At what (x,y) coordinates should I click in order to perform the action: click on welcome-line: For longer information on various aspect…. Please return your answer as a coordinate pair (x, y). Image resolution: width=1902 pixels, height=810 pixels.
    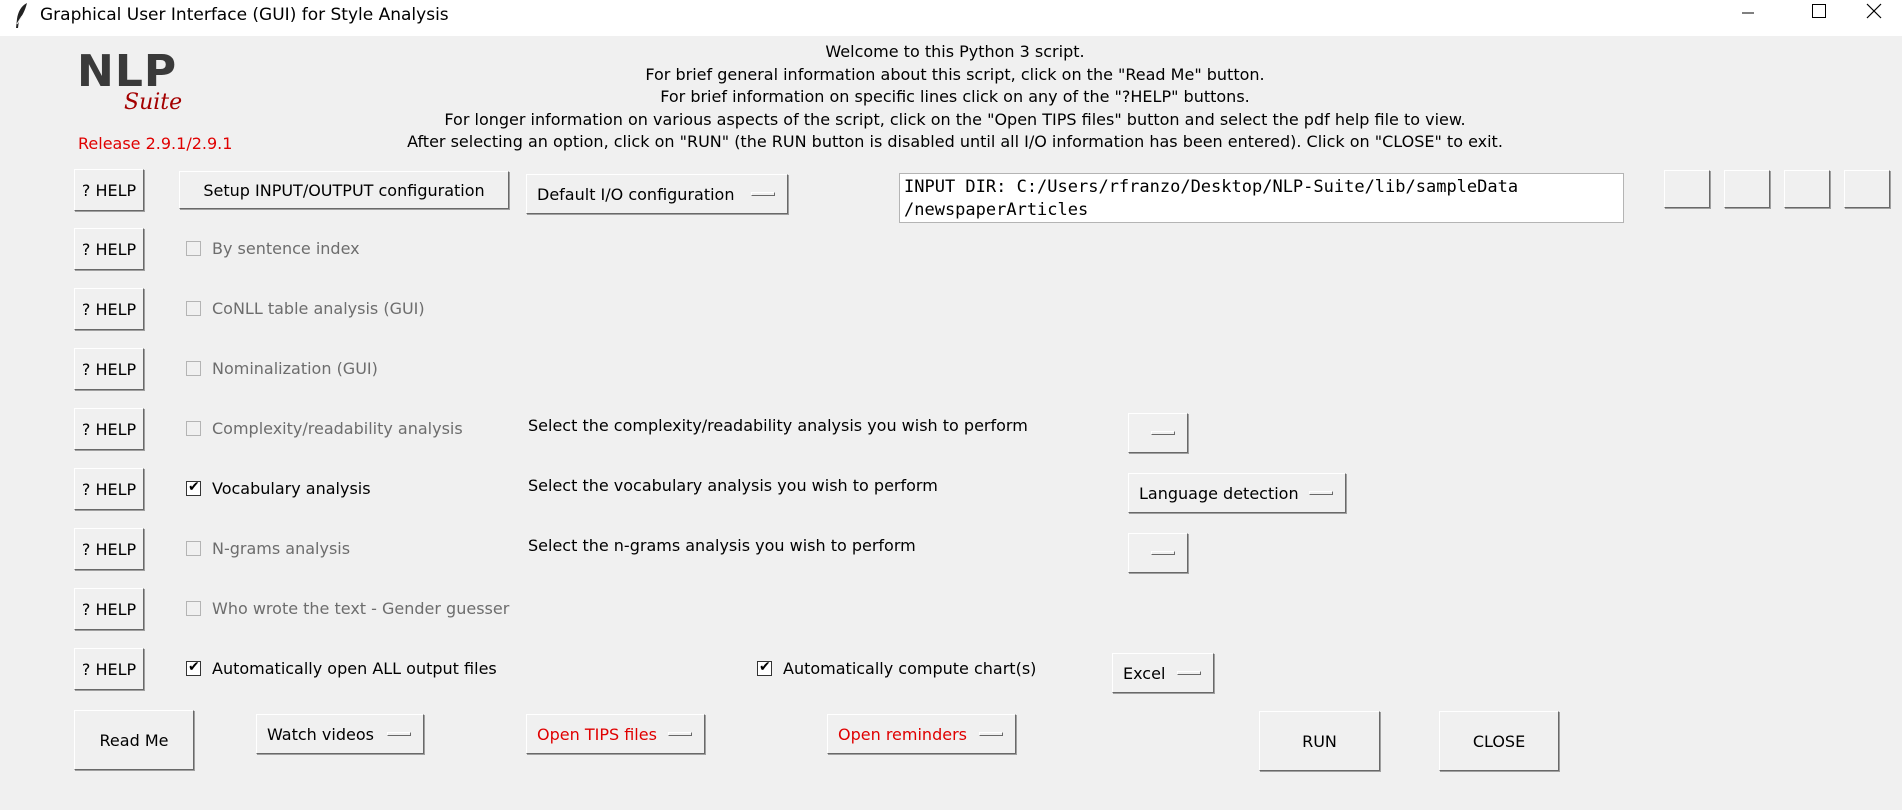
    Looking at the image, I should click on (955, 119).